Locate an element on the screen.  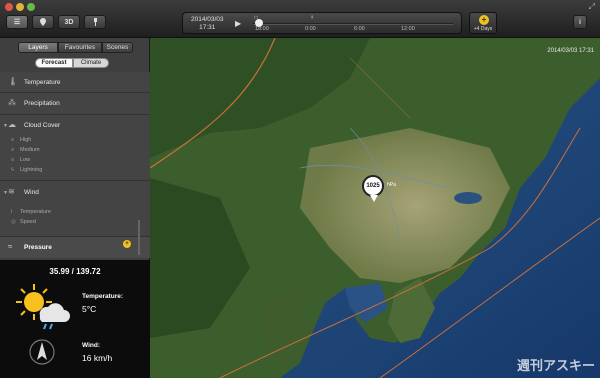
subtab-label: Forecast is located at coordinates (54, 63).